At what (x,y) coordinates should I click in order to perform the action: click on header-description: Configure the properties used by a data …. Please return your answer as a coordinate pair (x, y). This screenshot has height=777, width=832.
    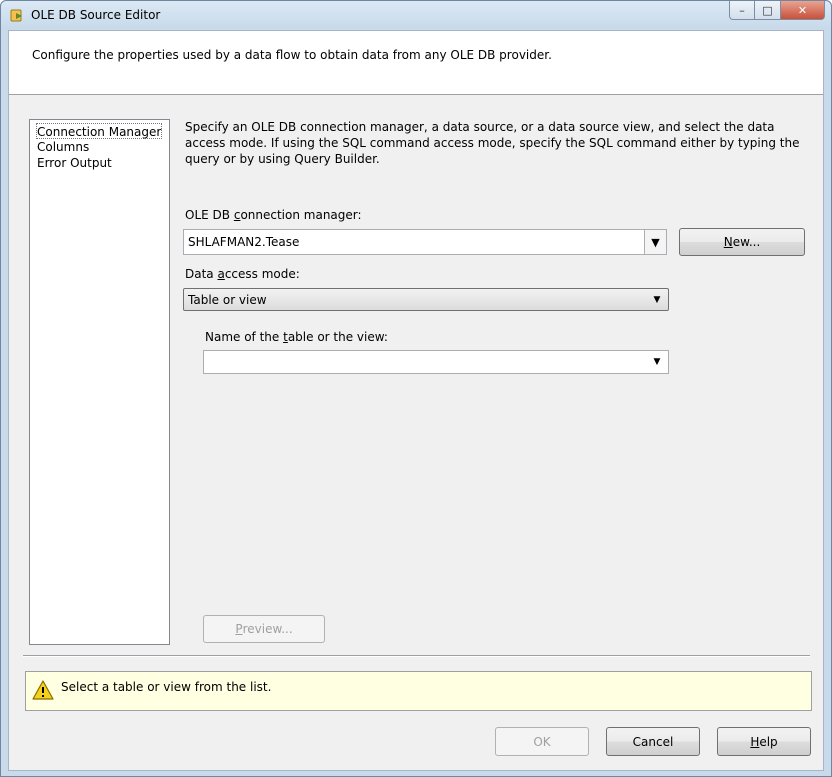
    Looking at the image, I should click on (292, 55).